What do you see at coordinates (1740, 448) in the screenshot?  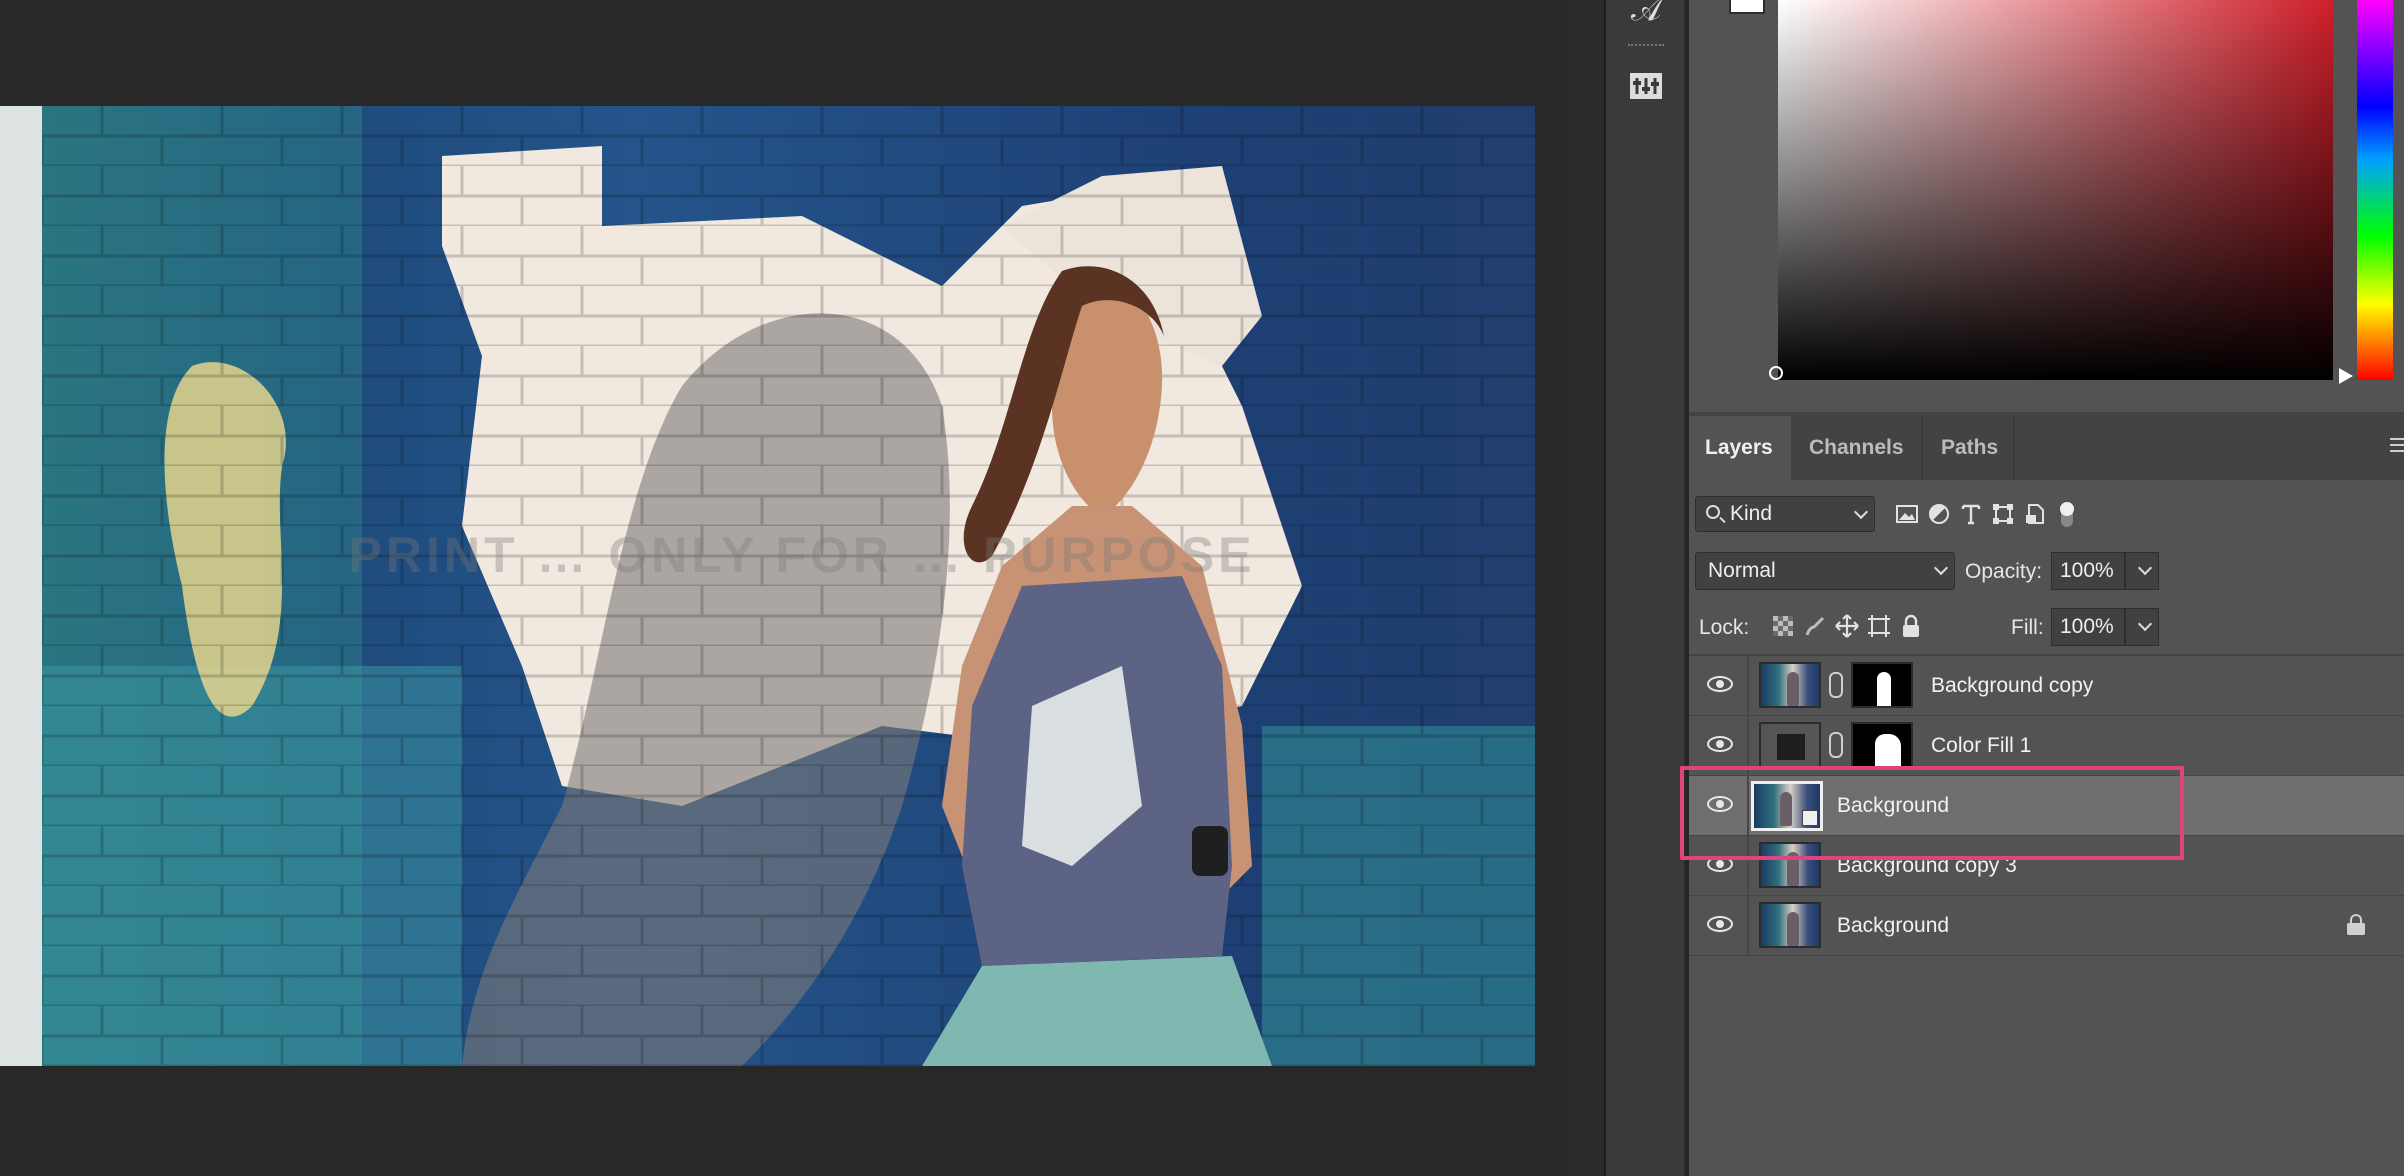 I see `tab-layers: Layers` at bounding box center [1740, 448].